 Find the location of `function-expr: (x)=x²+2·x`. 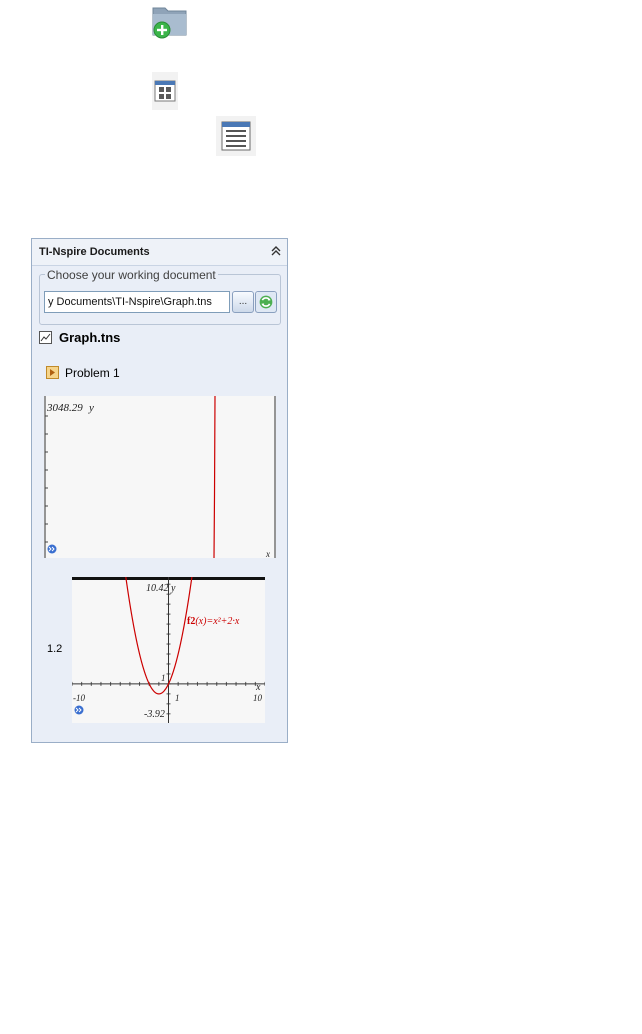

function-expr: (x)=x²+2·x is located at coordinates (217, 621).